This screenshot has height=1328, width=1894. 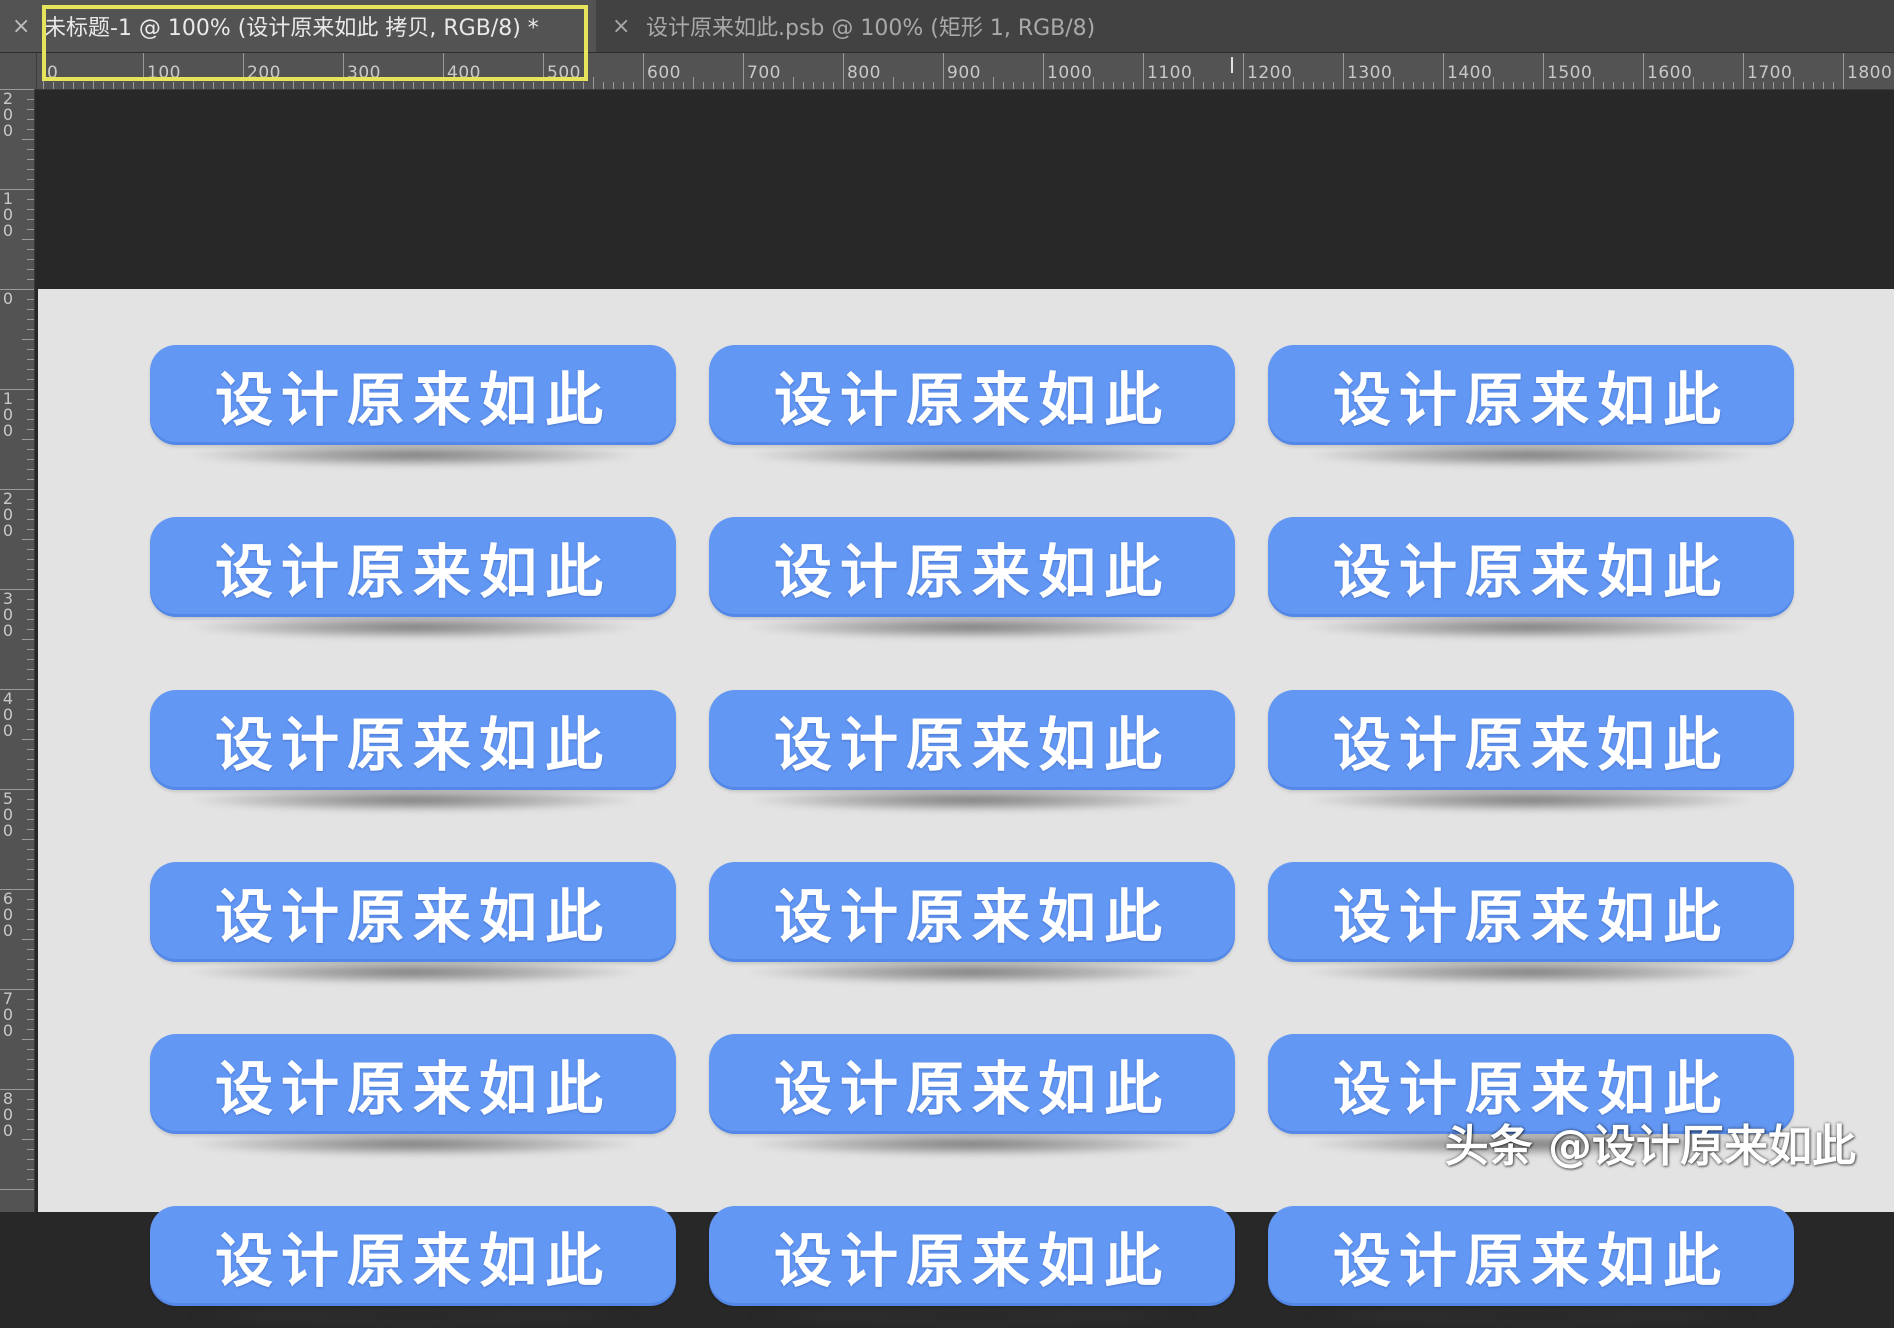 What do you see at coordinates (17, 650) in the screenshot?
I see `vertical-ruler: 200 100 0 100 200 300 400 500 600 700 800` at bounding box center [17, 650].